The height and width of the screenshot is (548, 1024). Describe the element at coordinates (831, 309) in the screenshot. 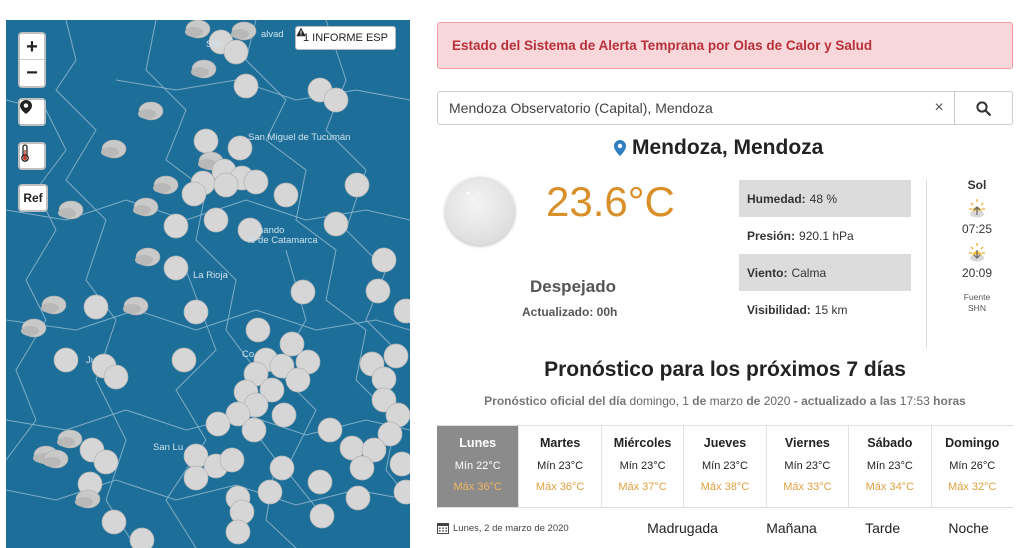

I see `stat-visibility-value: 15 km` at that location.